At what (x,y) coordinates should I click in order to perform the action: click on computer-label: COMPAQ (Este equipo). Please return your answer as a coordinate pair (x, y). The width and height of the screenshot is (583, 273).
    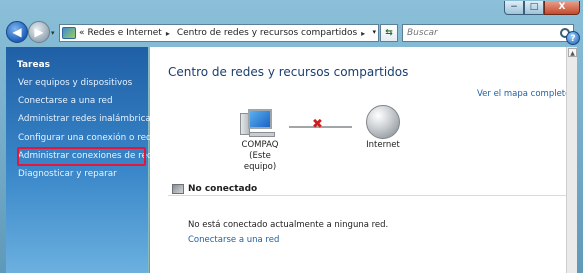
    Looking at the image, I should click on (260, 156).